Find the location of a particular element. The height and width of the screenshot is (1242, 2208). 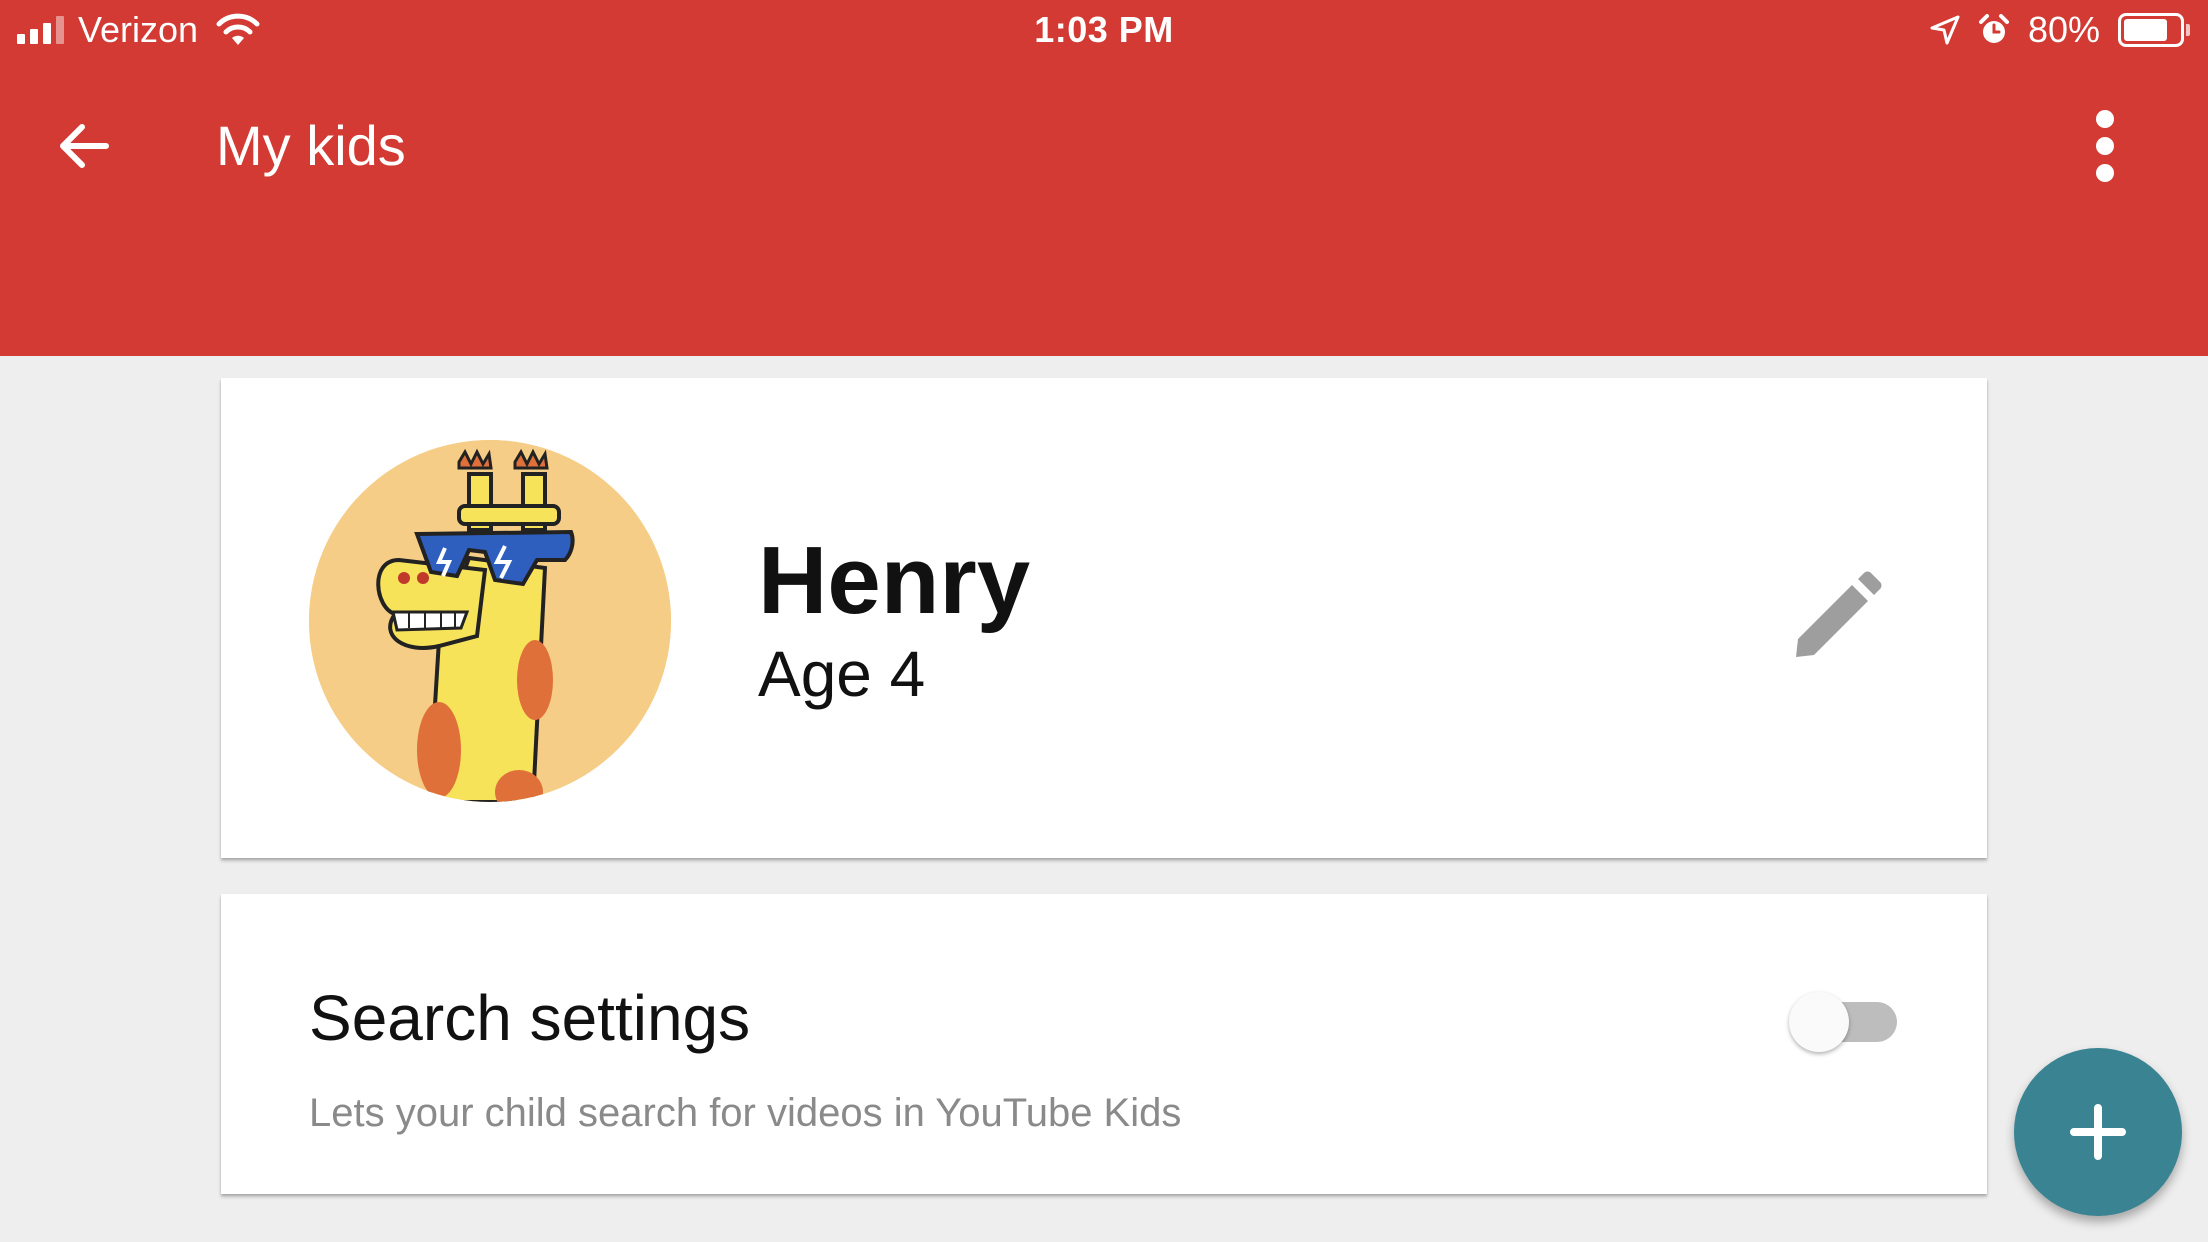

more-vert-icon is located at coordinates (2105, 119).